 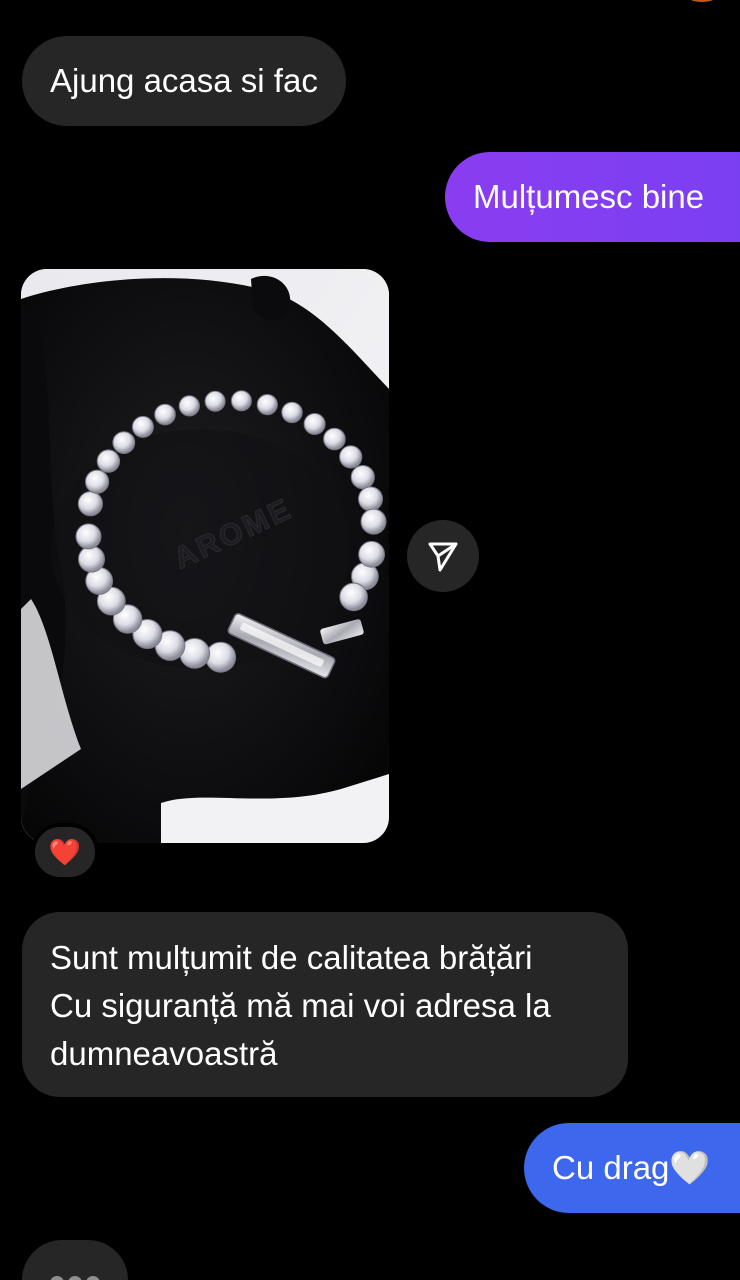 I want to click on paper-plane-icon, so click(x=443, y=557).